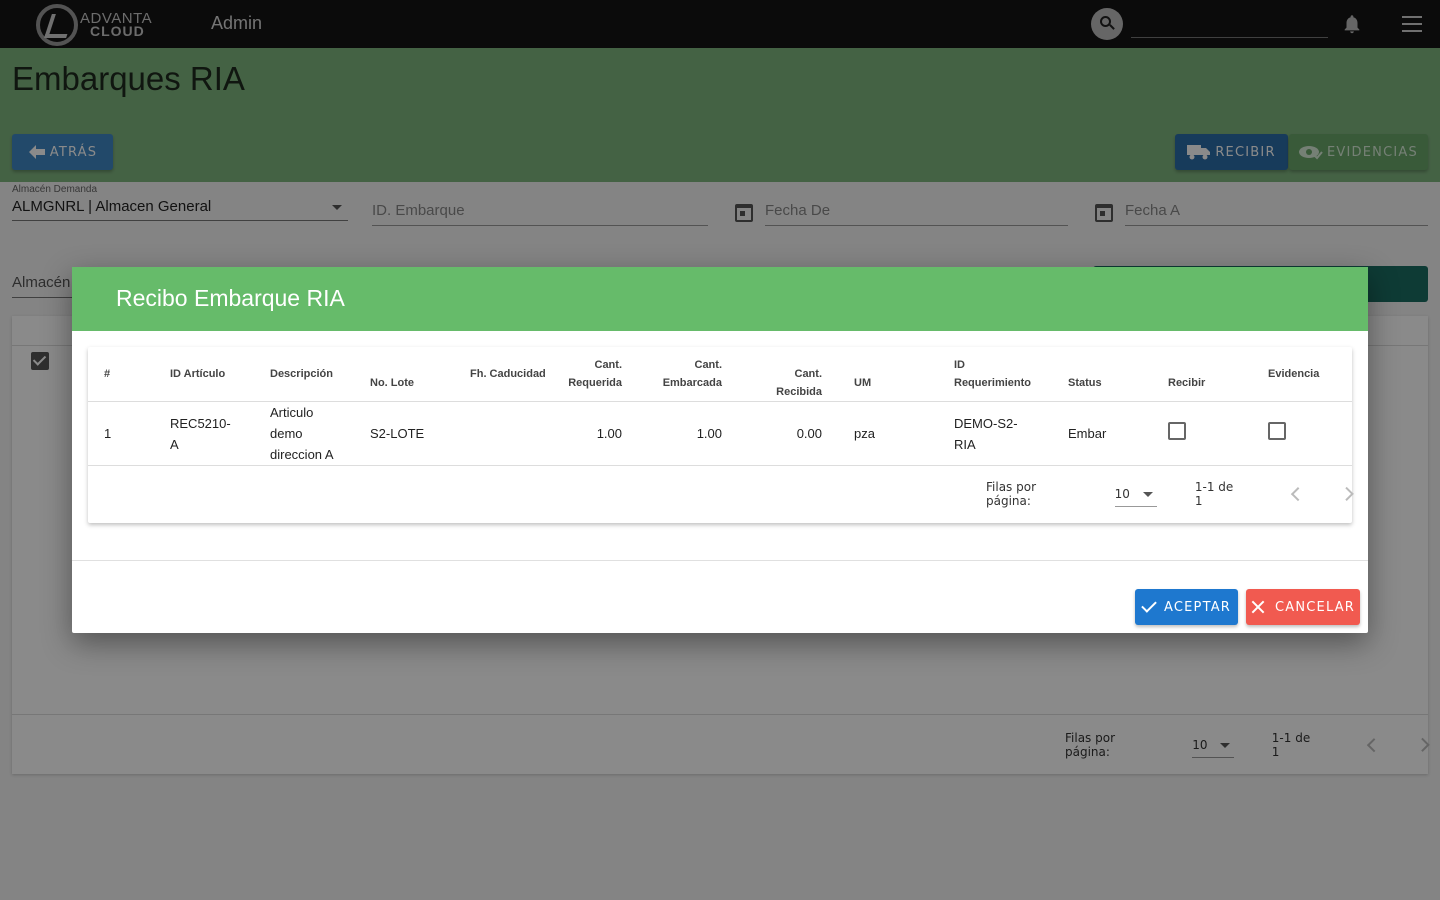 The image size is (1440, 900). What do you see at coordinates (1147, 494) in the screenshot?
I see `caret-down-icon` at bounding box center [1147, 494].